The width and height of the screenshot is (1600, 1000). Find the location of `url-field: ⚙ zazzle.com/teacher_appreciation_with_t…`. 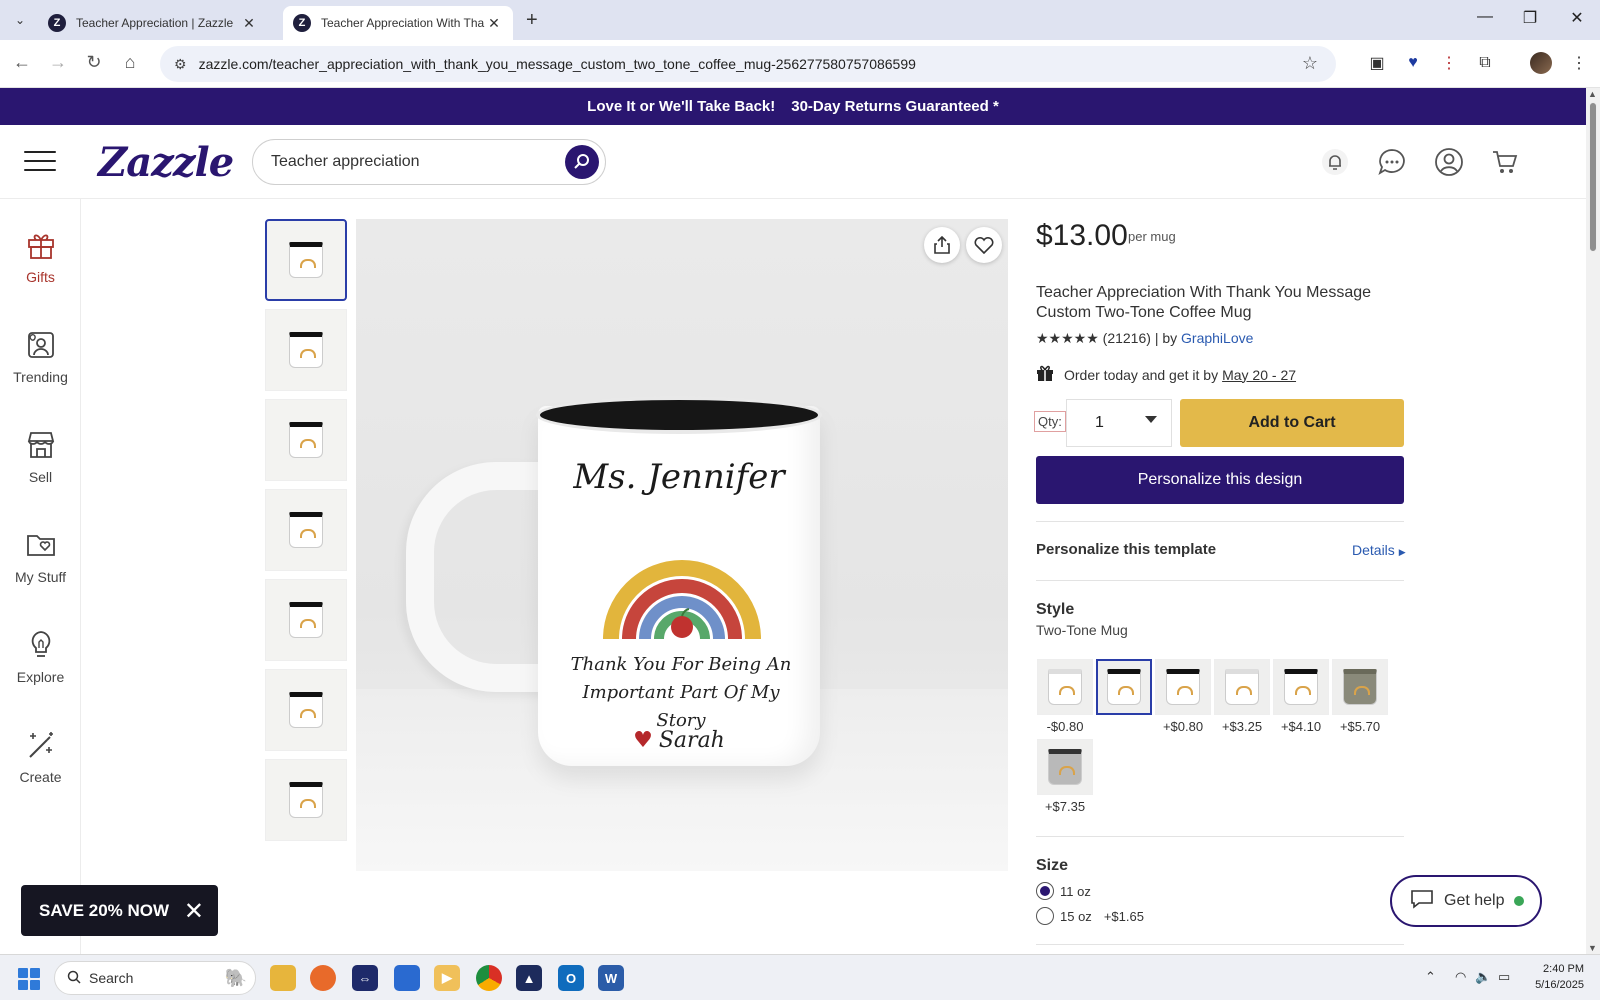

url-field: ⚙ zazzle.com/teacher_appreciation_with_t… is located at coordinates (748, 64).